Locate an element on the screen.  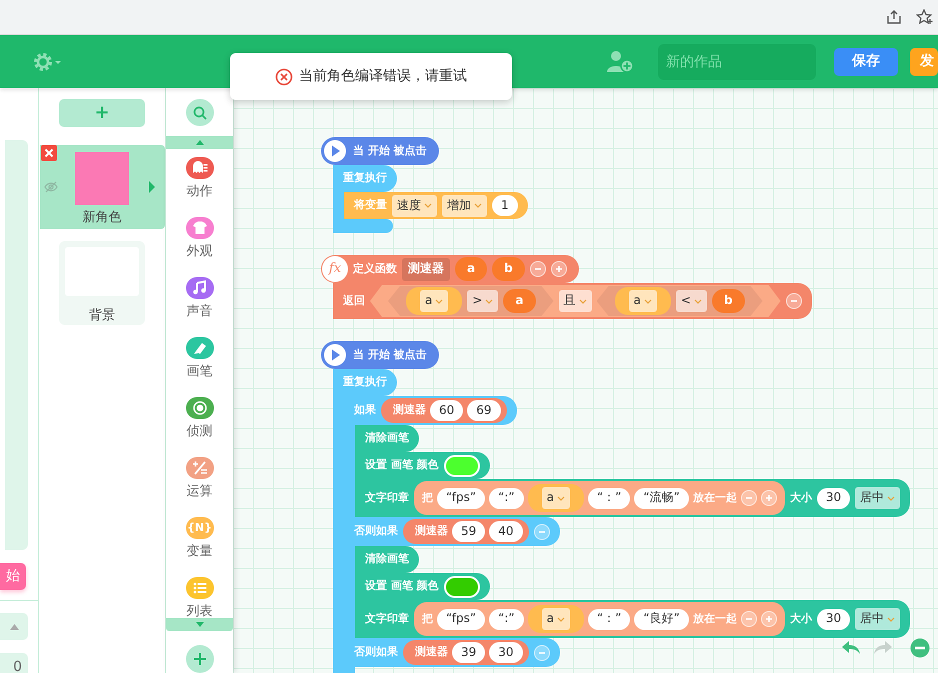
function-call-reporter: 测速器 39 30 is located at coordinates (466, 652).